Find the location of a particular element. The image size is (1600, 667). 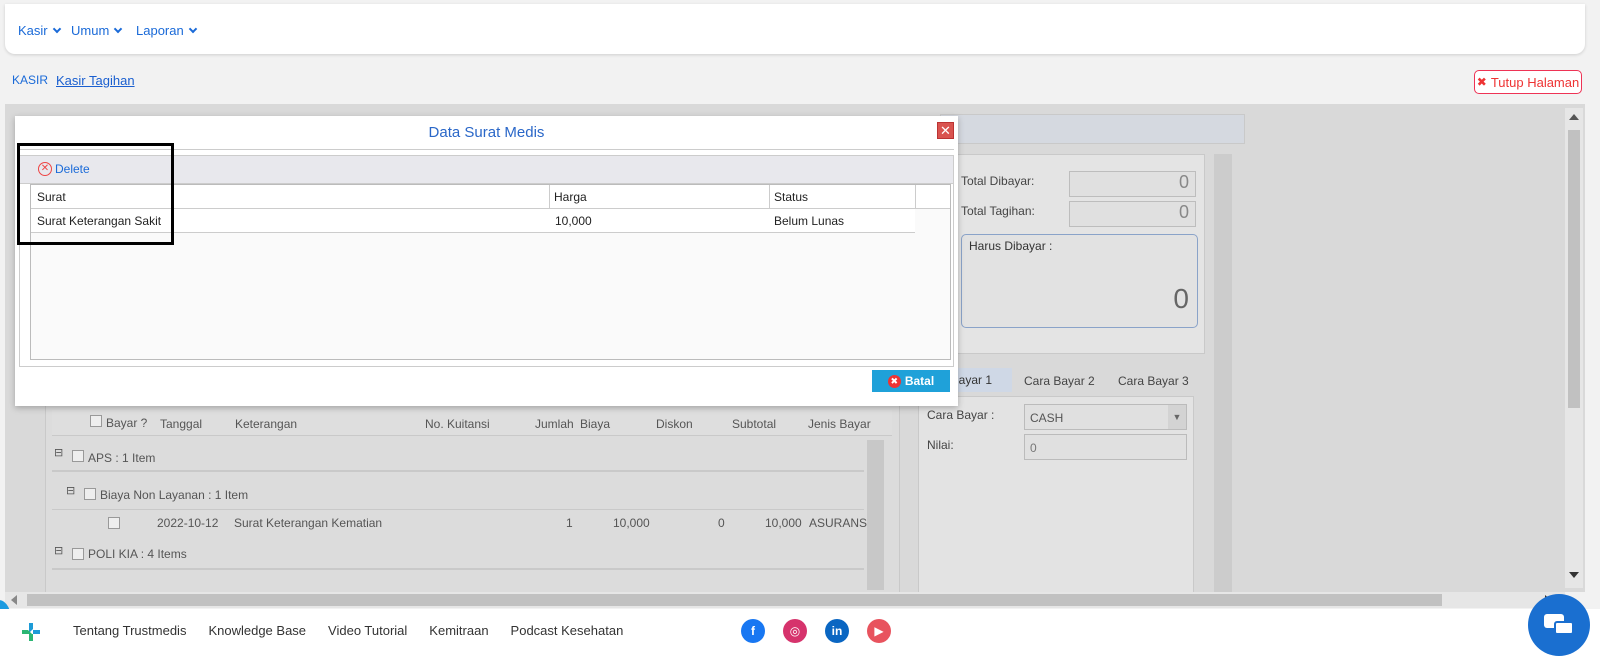

facebook-icon: f is located at coordinates (753, 631).